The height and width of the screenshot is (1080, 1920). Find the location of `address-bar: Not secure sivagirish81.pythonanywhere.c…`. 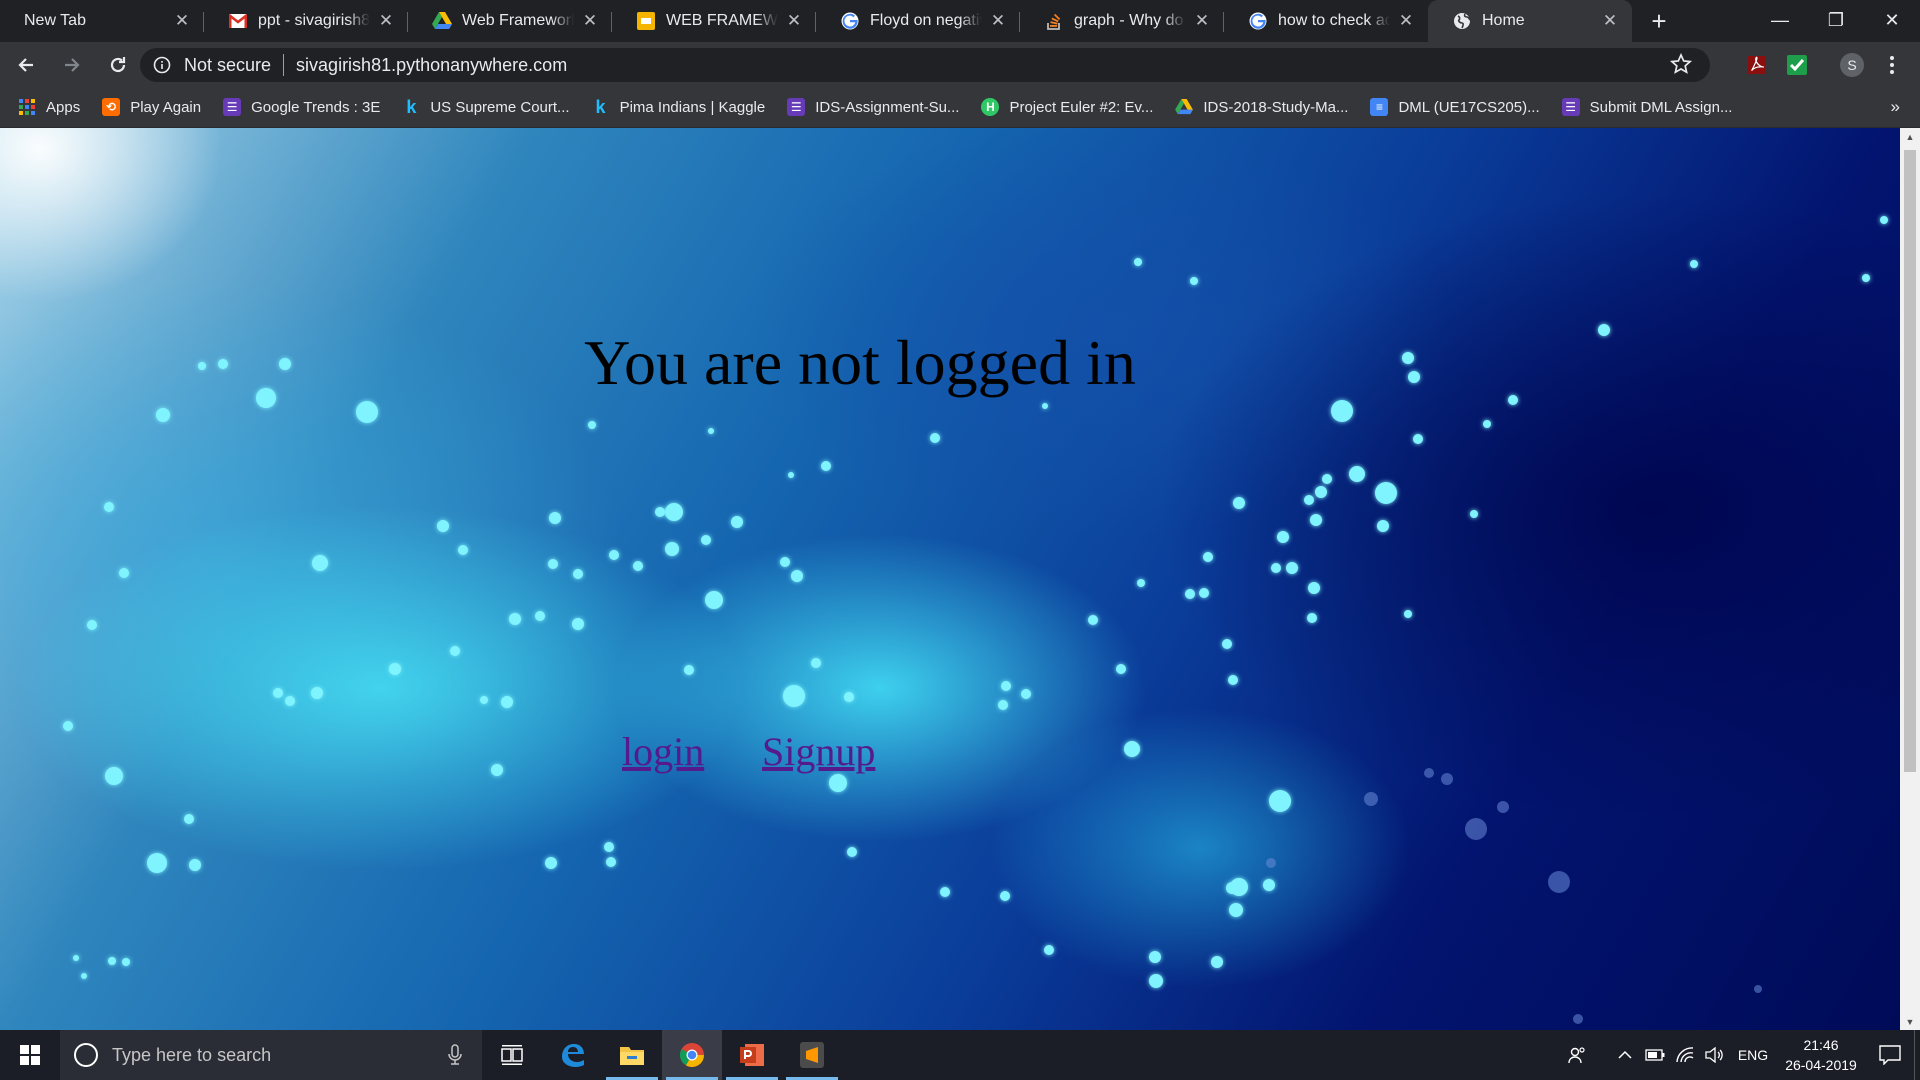

address-bar: Not secure sivagirish81.pythonanywhere.c… is located at coordinates (925, 65).